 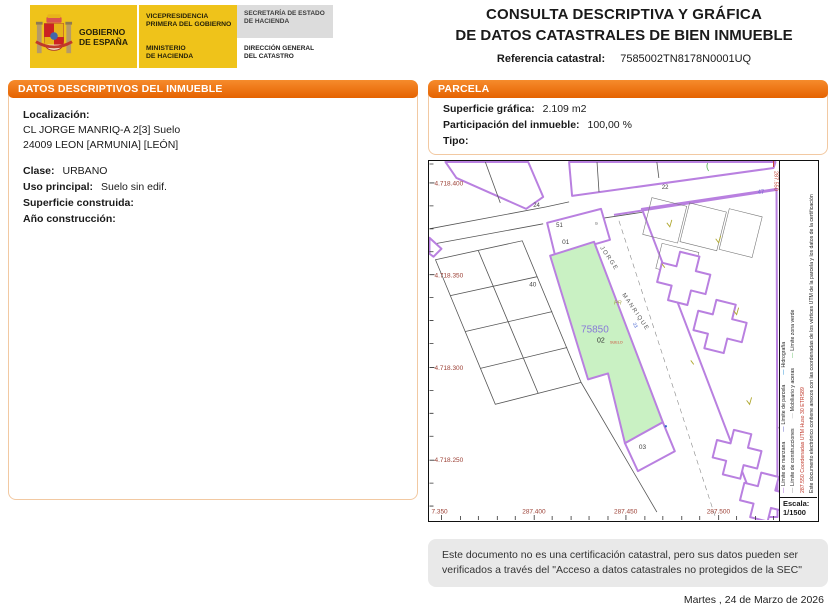 What do you see at coordinates (439, 512) in the screenshot?
I see `x-axis-label: 7.350` at bounding box center [439, 512].